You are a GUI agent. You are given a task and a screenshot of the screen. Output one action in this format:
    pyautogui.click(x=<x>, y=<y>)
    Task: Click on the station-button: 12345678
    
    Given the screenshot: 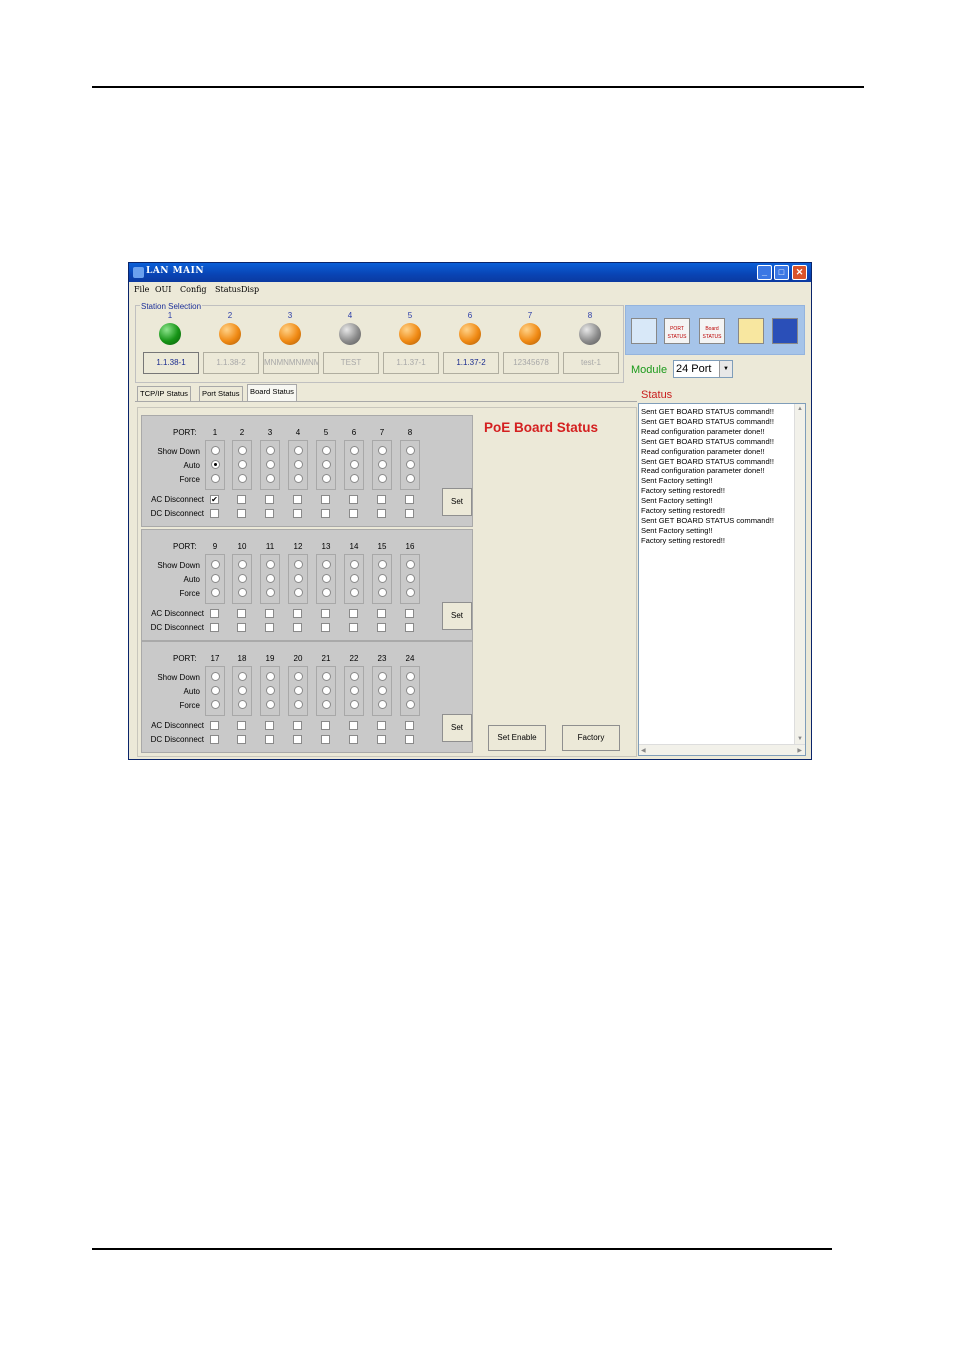 What is the action you would take?
    pyautogui.click(x=531, y=363)
    